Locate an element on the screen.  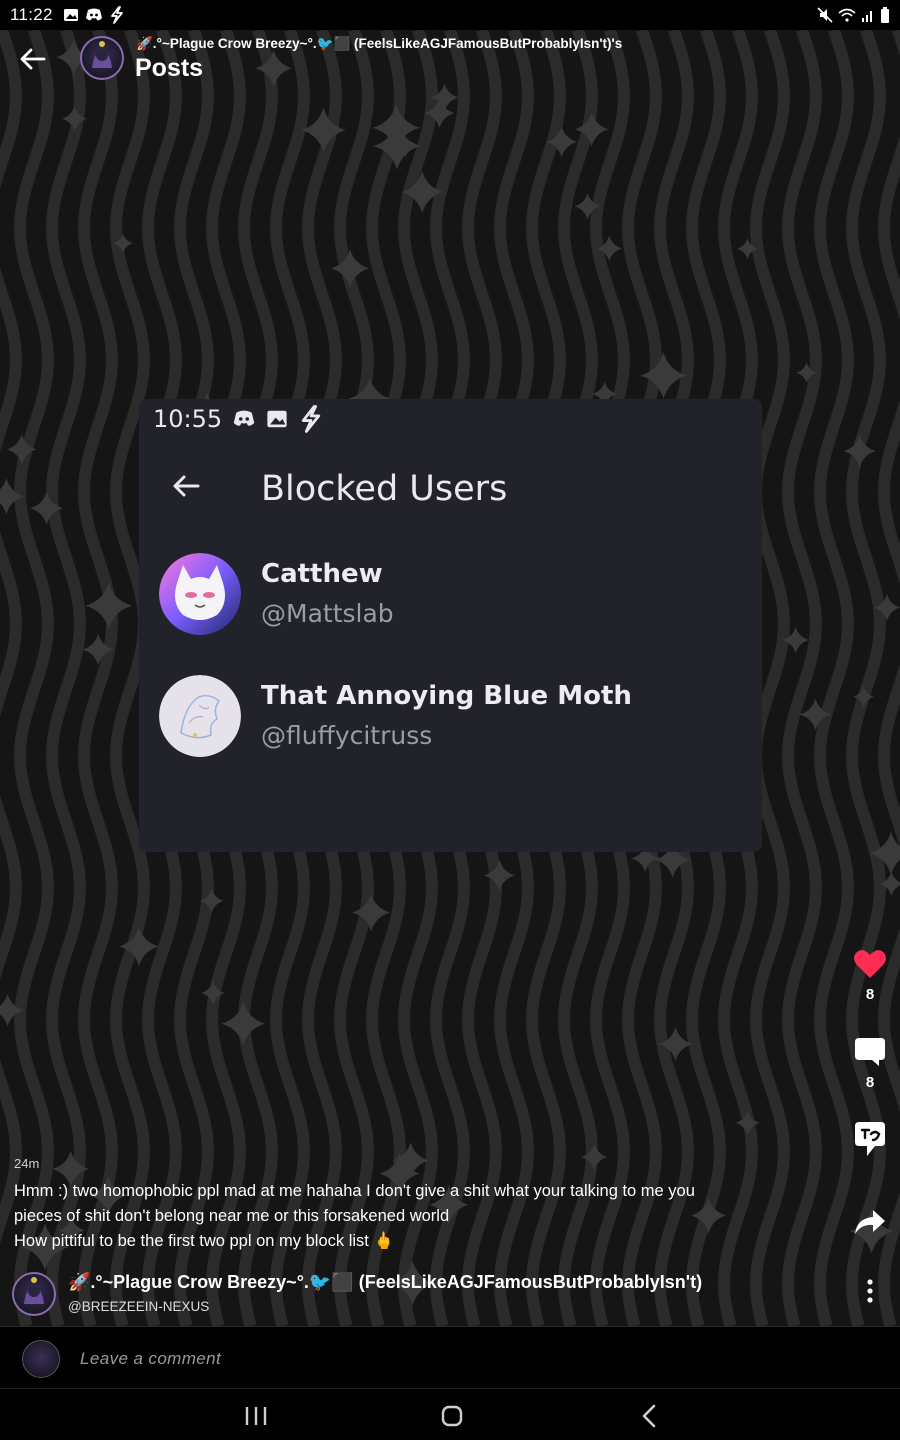
image-status-bar: 10:55 is located at coordinates (238, 419).